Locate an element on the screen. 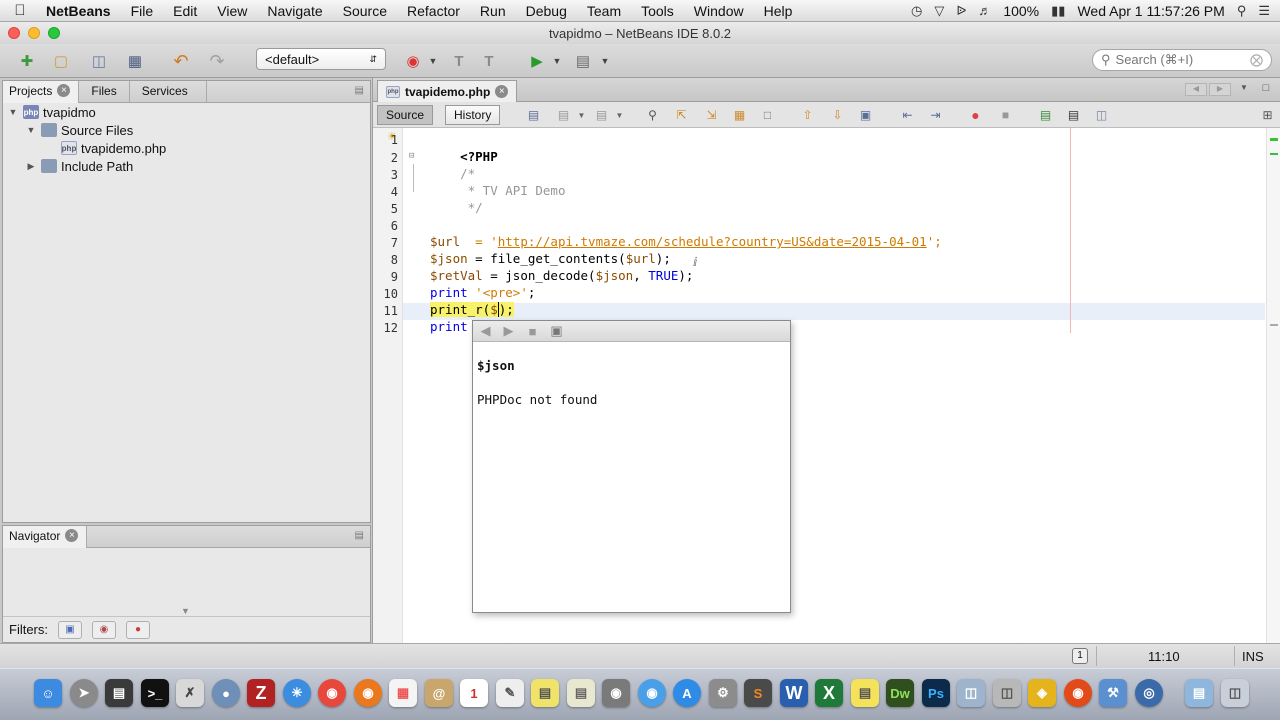 This screenshot has width=1280, height=720. editor-file-tab: php tvapidemo.php × is located at coordinates (447, 91).